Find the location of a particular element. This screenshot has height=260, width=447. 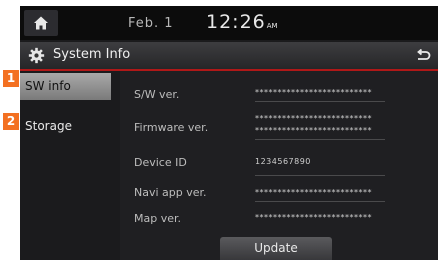

firmware-ver-value: ************************** is located at coordinates (313, 118).